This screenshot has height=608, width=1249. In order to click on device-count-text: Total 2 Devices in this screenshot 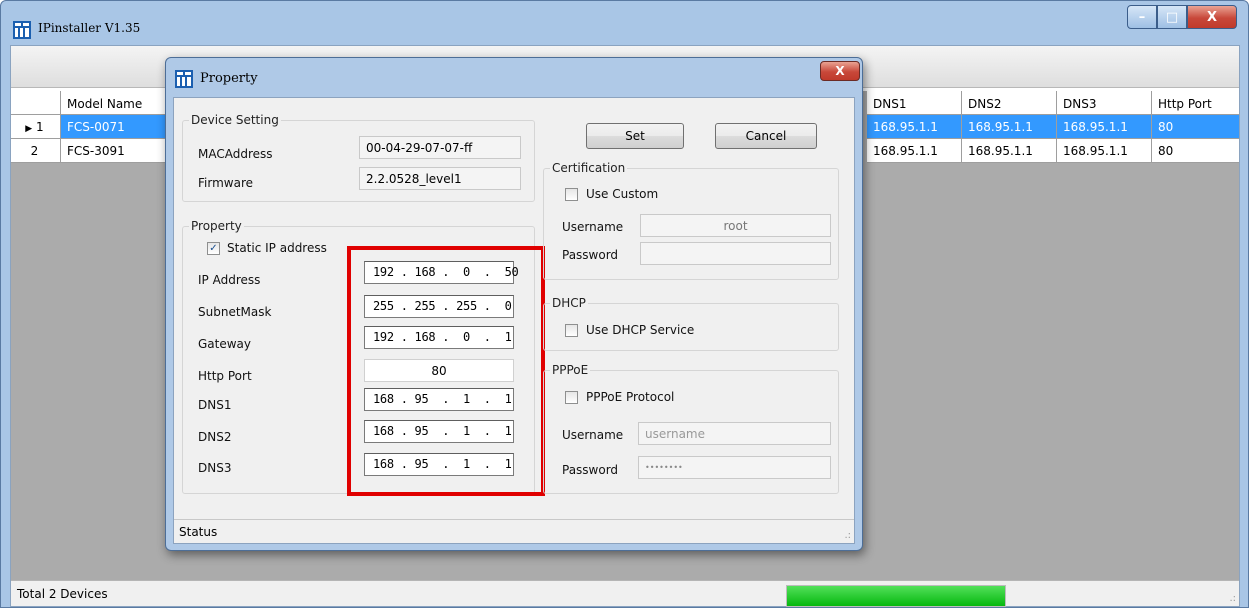, I will do `click(62, 594)`.